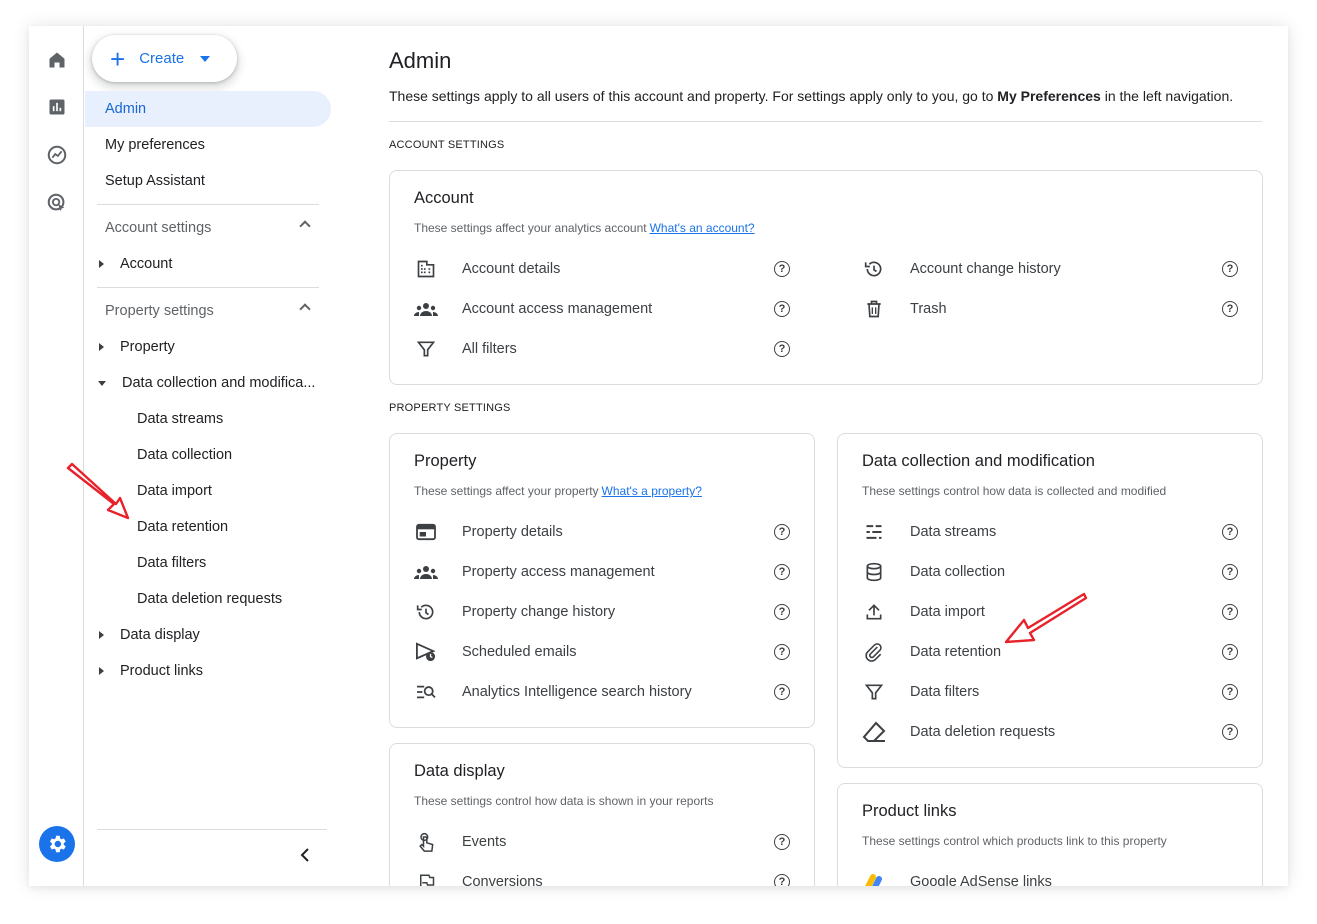 The image size is (1317, 924). Describe the element at coordinates (208, 347) in the screenshot. I see `nav-property: Property` at that location.